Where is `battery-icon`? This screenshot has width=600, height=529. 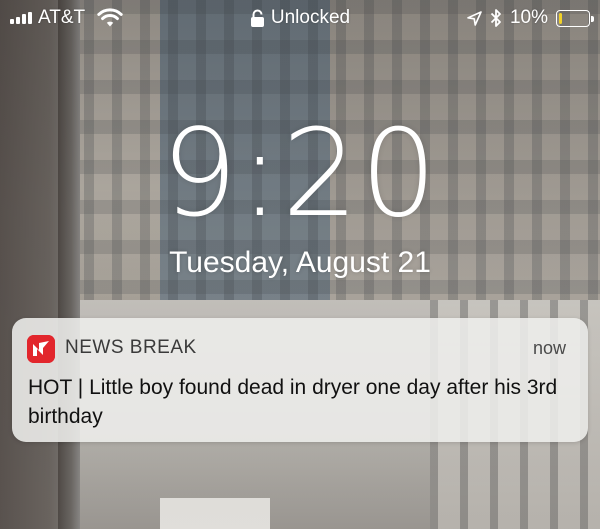 battery-icon is located at coordinates (575, 18).